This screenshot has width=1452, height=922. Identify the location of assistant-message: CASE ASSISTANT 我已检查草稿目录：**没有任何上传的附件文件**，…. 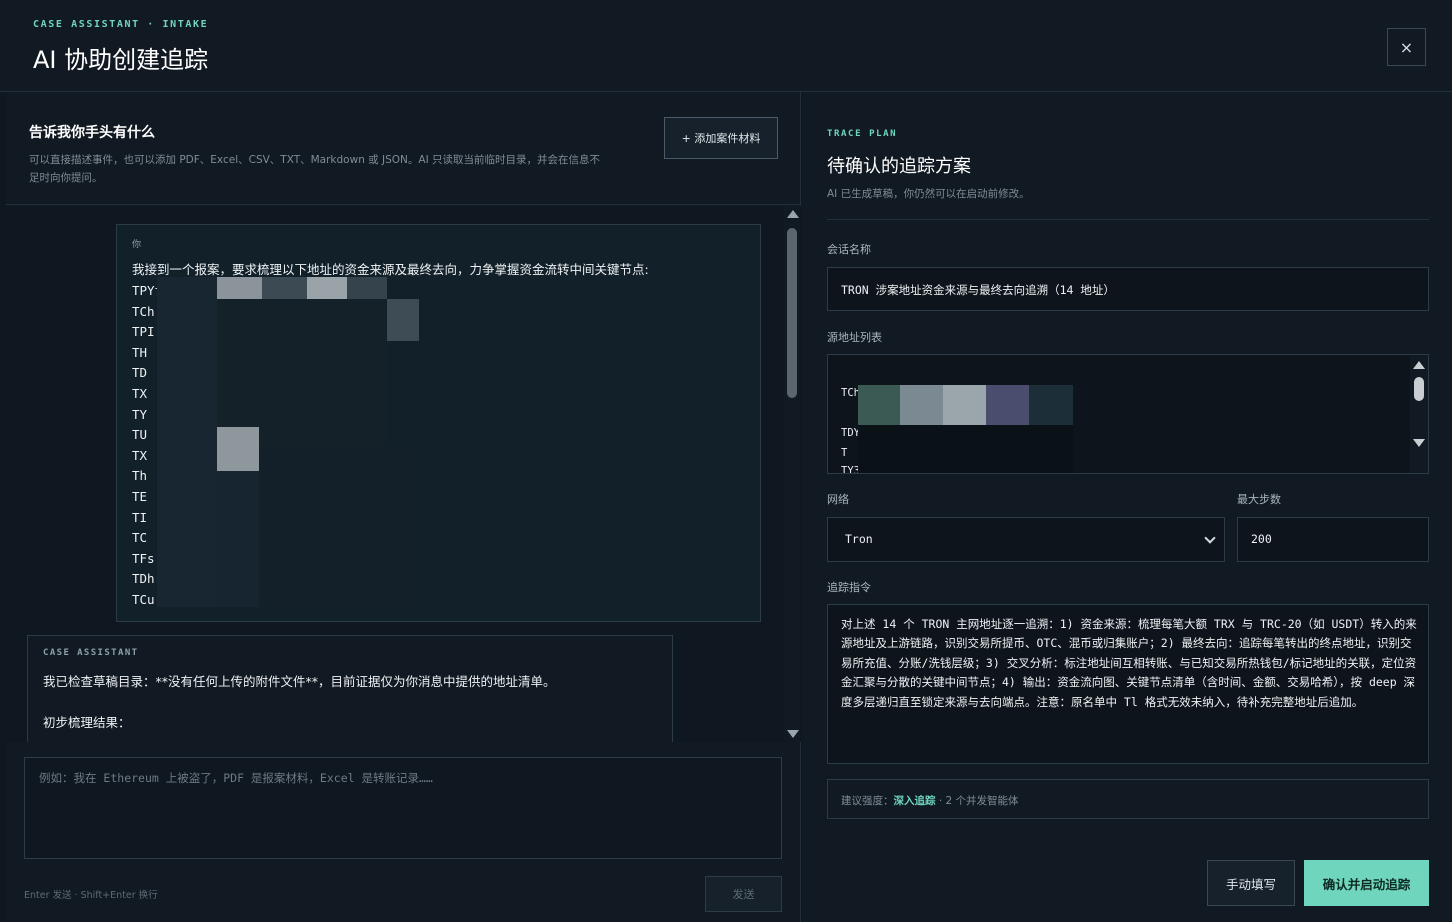
(350, 688).